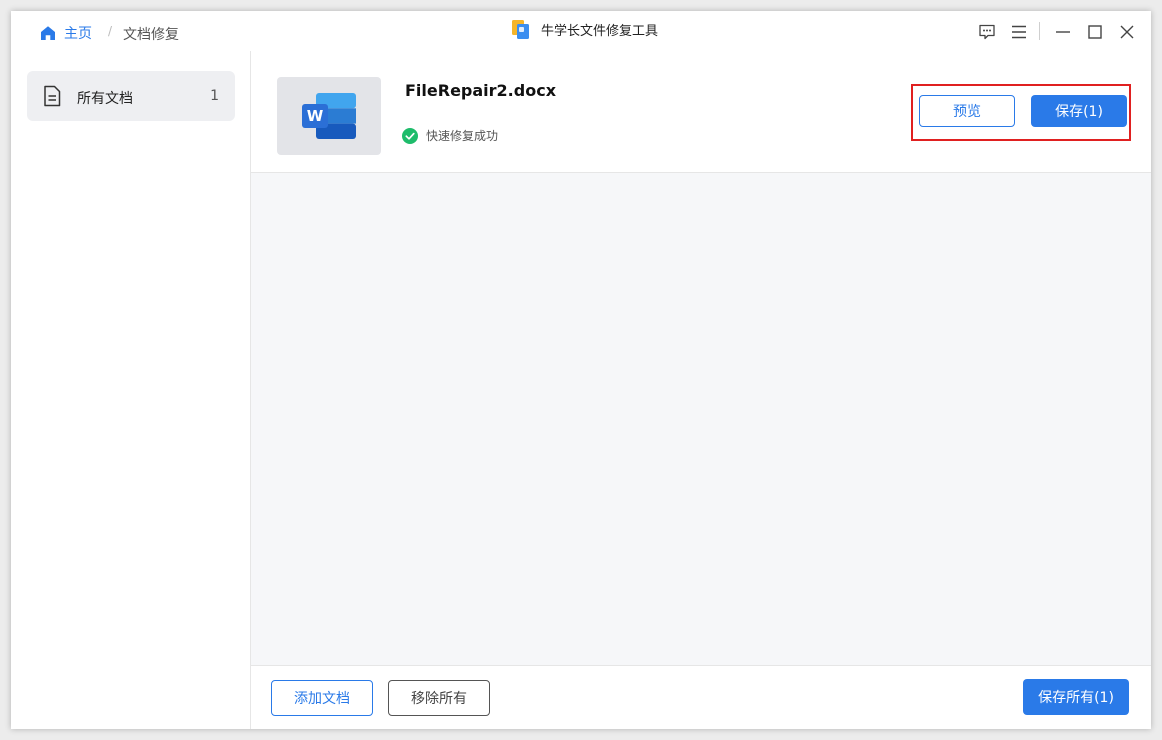 This screenshot has width=1162, height=740. I want to click on app-logo-icon, so click(520, 29).